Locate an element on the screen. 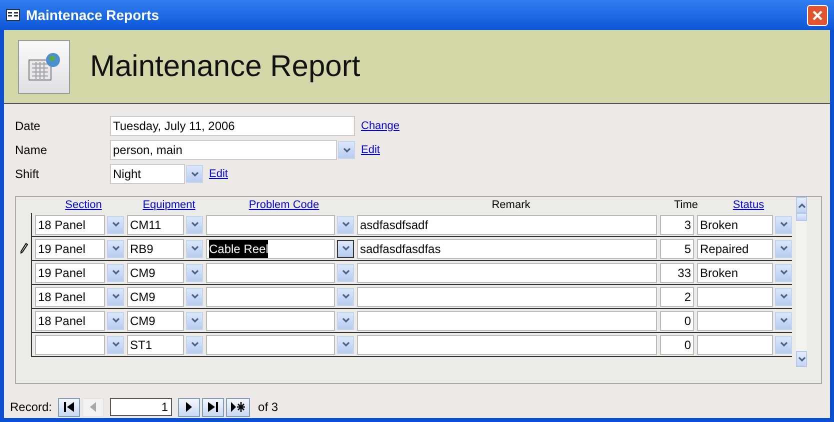 This screenshot has width=834, height=422. time-field: 2 is located at coordinates (677, 296).